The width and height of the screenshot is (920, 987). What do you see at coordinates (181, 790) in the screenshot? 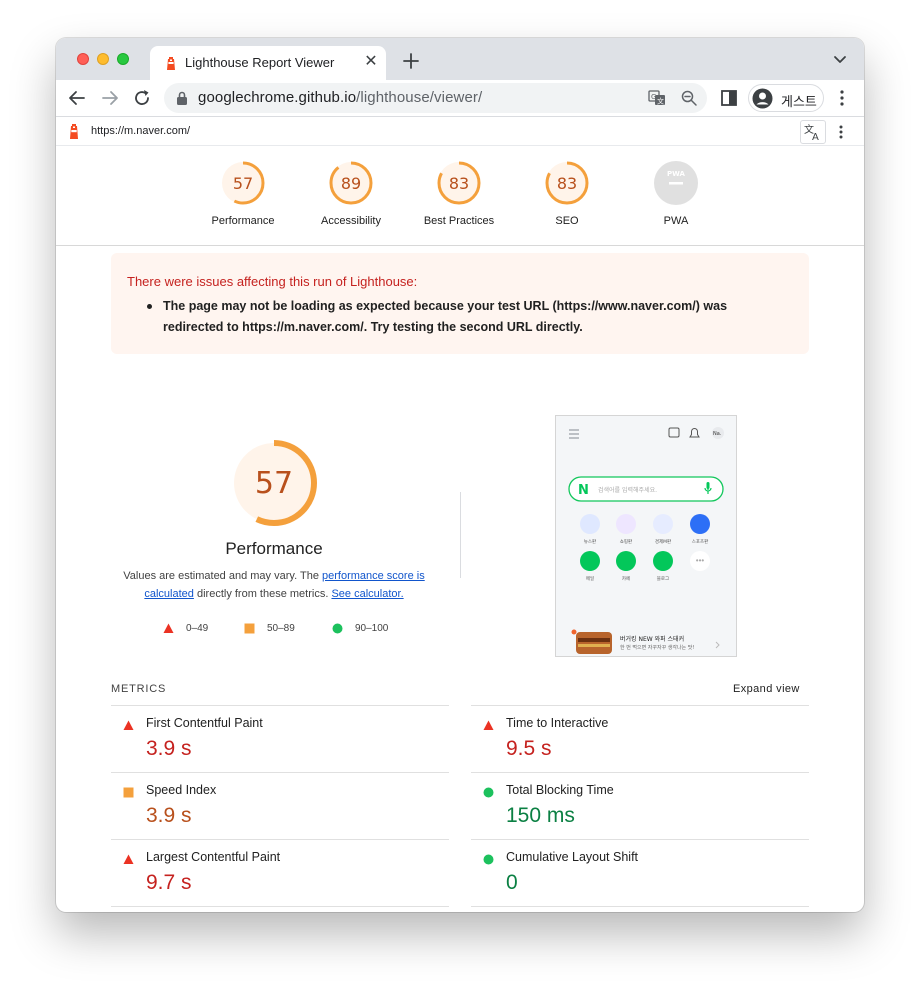
I see `metric-name: Speed Index` at bounding box center [181, 790].